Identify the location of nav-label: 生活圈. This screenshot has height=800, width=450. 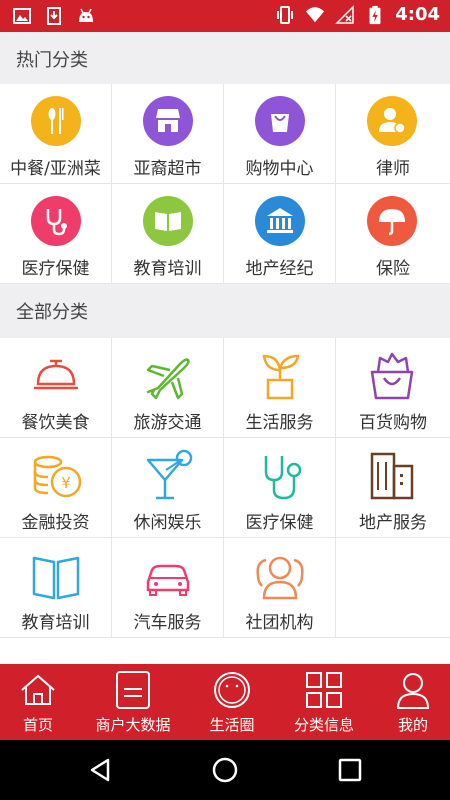
(232, 725).